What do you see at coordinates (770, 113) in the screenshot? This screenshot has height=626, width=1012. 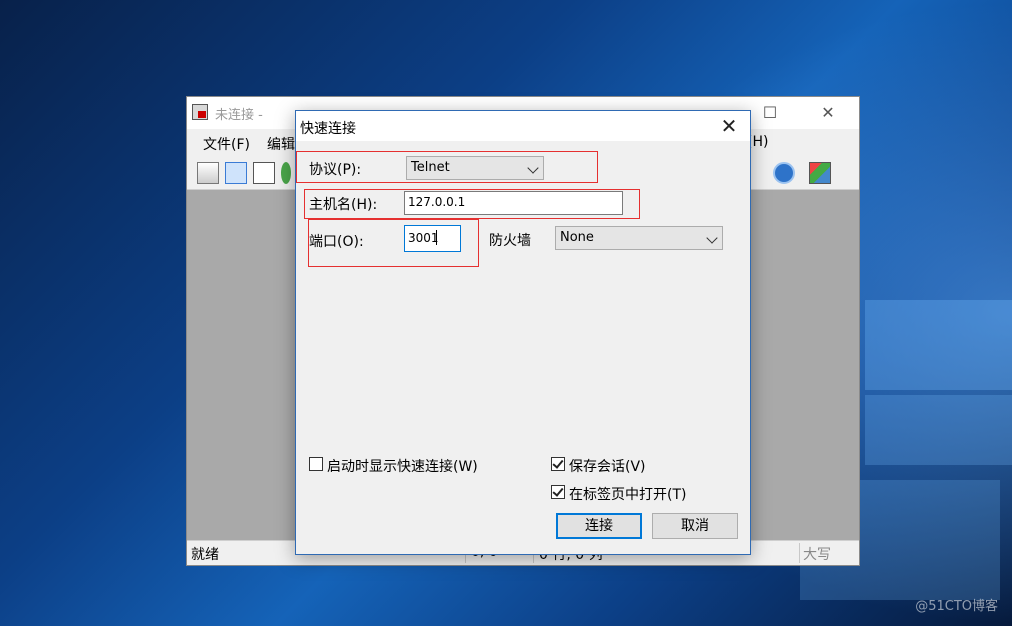 I see `maximize-button: ☐` at bounding box center [770, 113].